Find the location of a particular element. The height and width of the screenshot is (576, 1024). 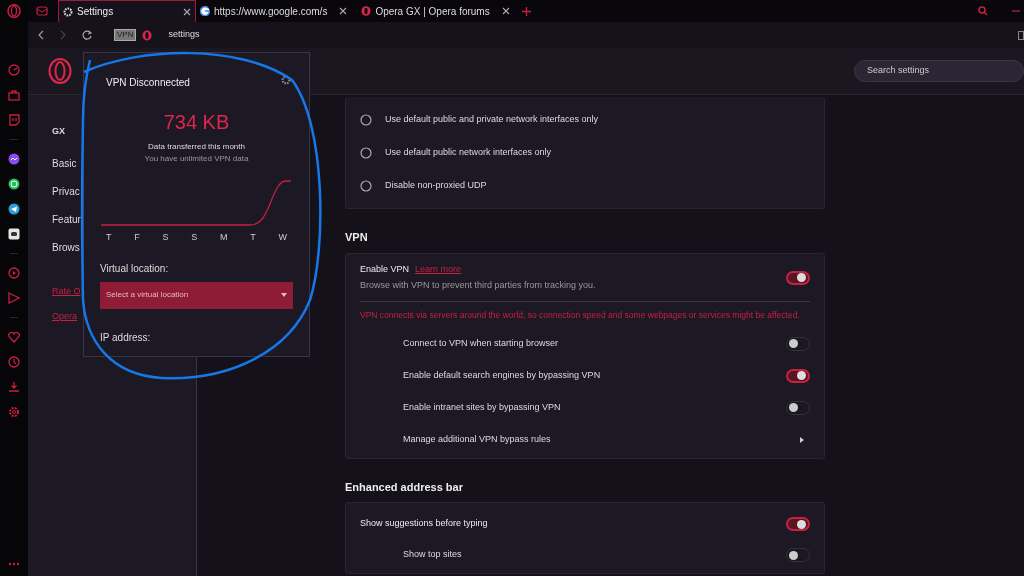

section-heading: VPN is located at coordinates (357, 237).